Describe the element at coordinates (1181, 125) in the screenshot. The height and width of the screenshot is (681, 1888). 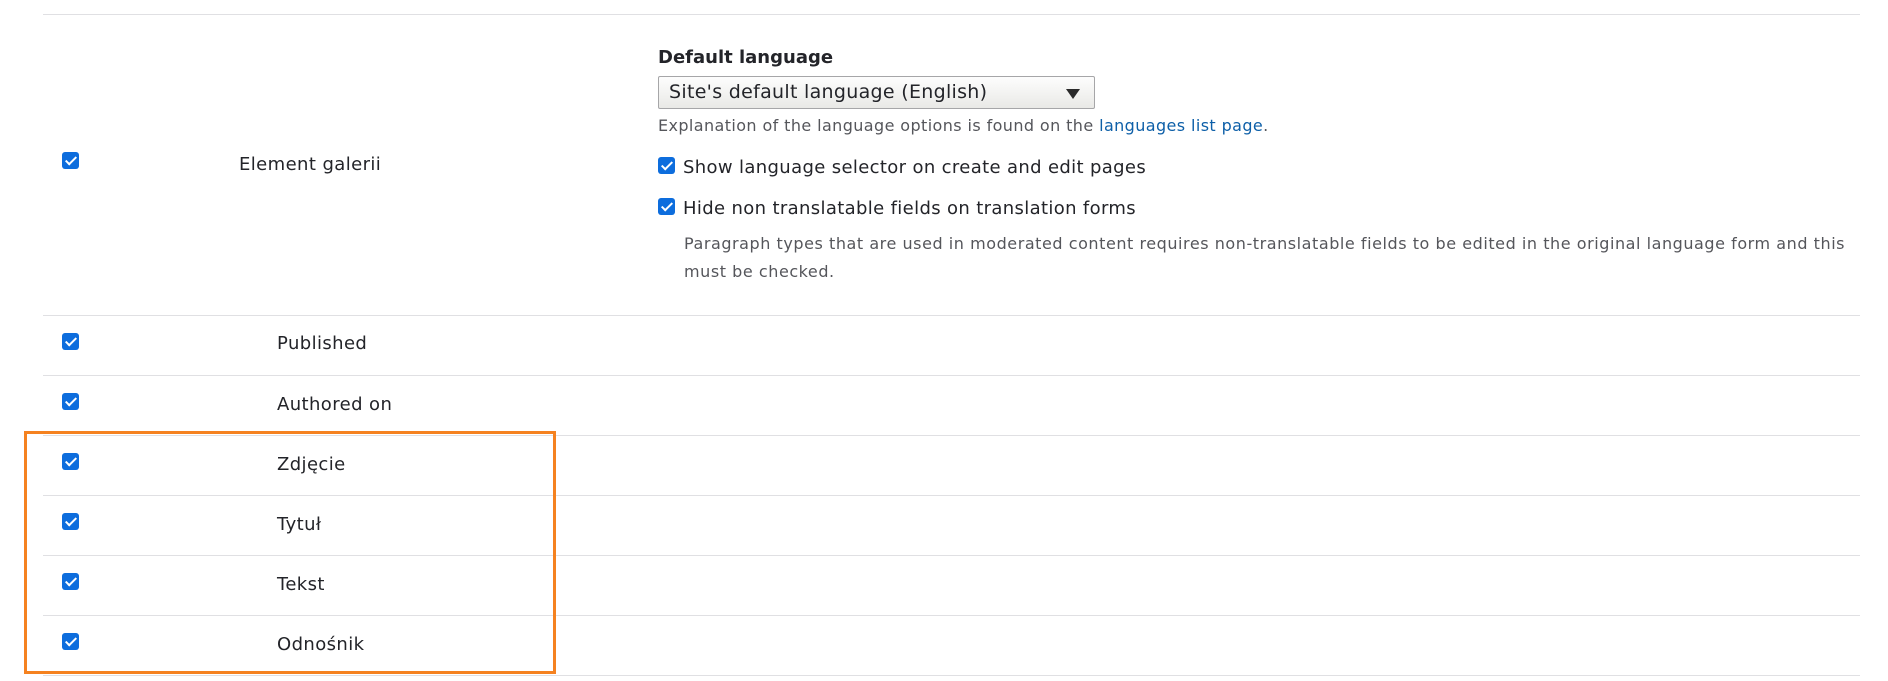
I see `languages-list-link: languages list page` at that location.